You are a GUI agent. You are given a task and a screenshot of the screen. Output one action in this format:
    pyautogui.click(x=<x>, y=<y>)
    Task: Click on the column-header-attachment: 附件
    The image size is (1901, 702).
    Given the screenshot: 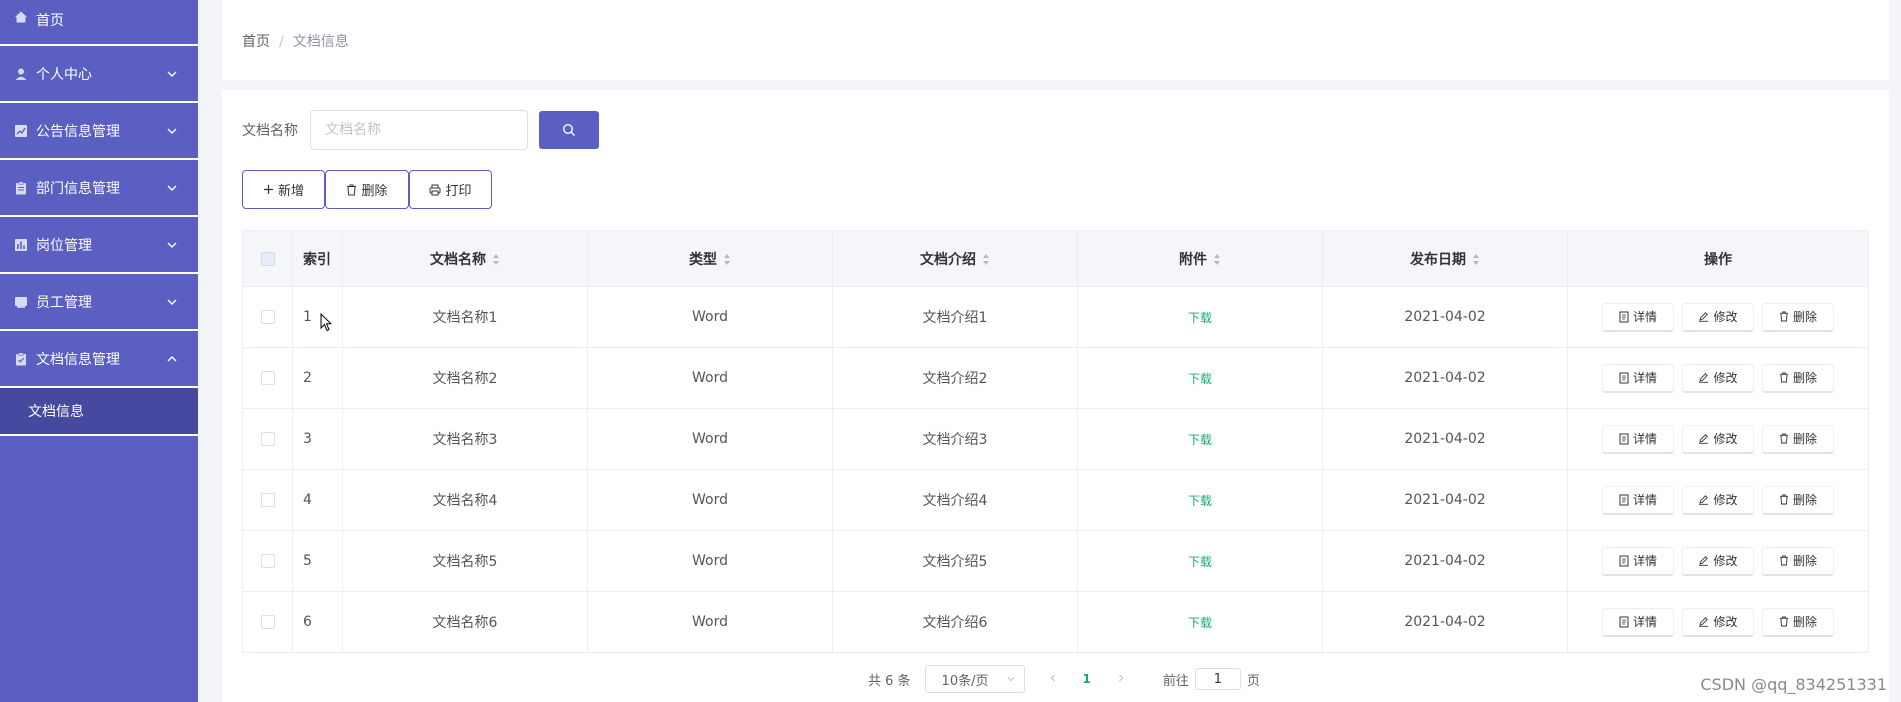 What is the action you would take?
    pyautogui.click(x=1200, y=258)
    